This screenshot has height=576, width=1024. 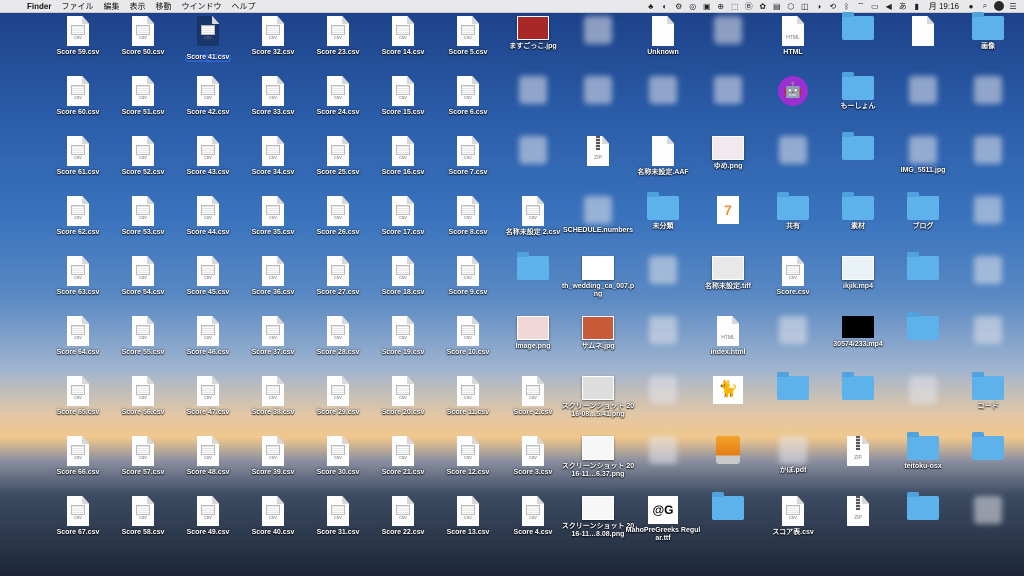 I want to click on status-icon: ◑, so click(x=819, y=6).